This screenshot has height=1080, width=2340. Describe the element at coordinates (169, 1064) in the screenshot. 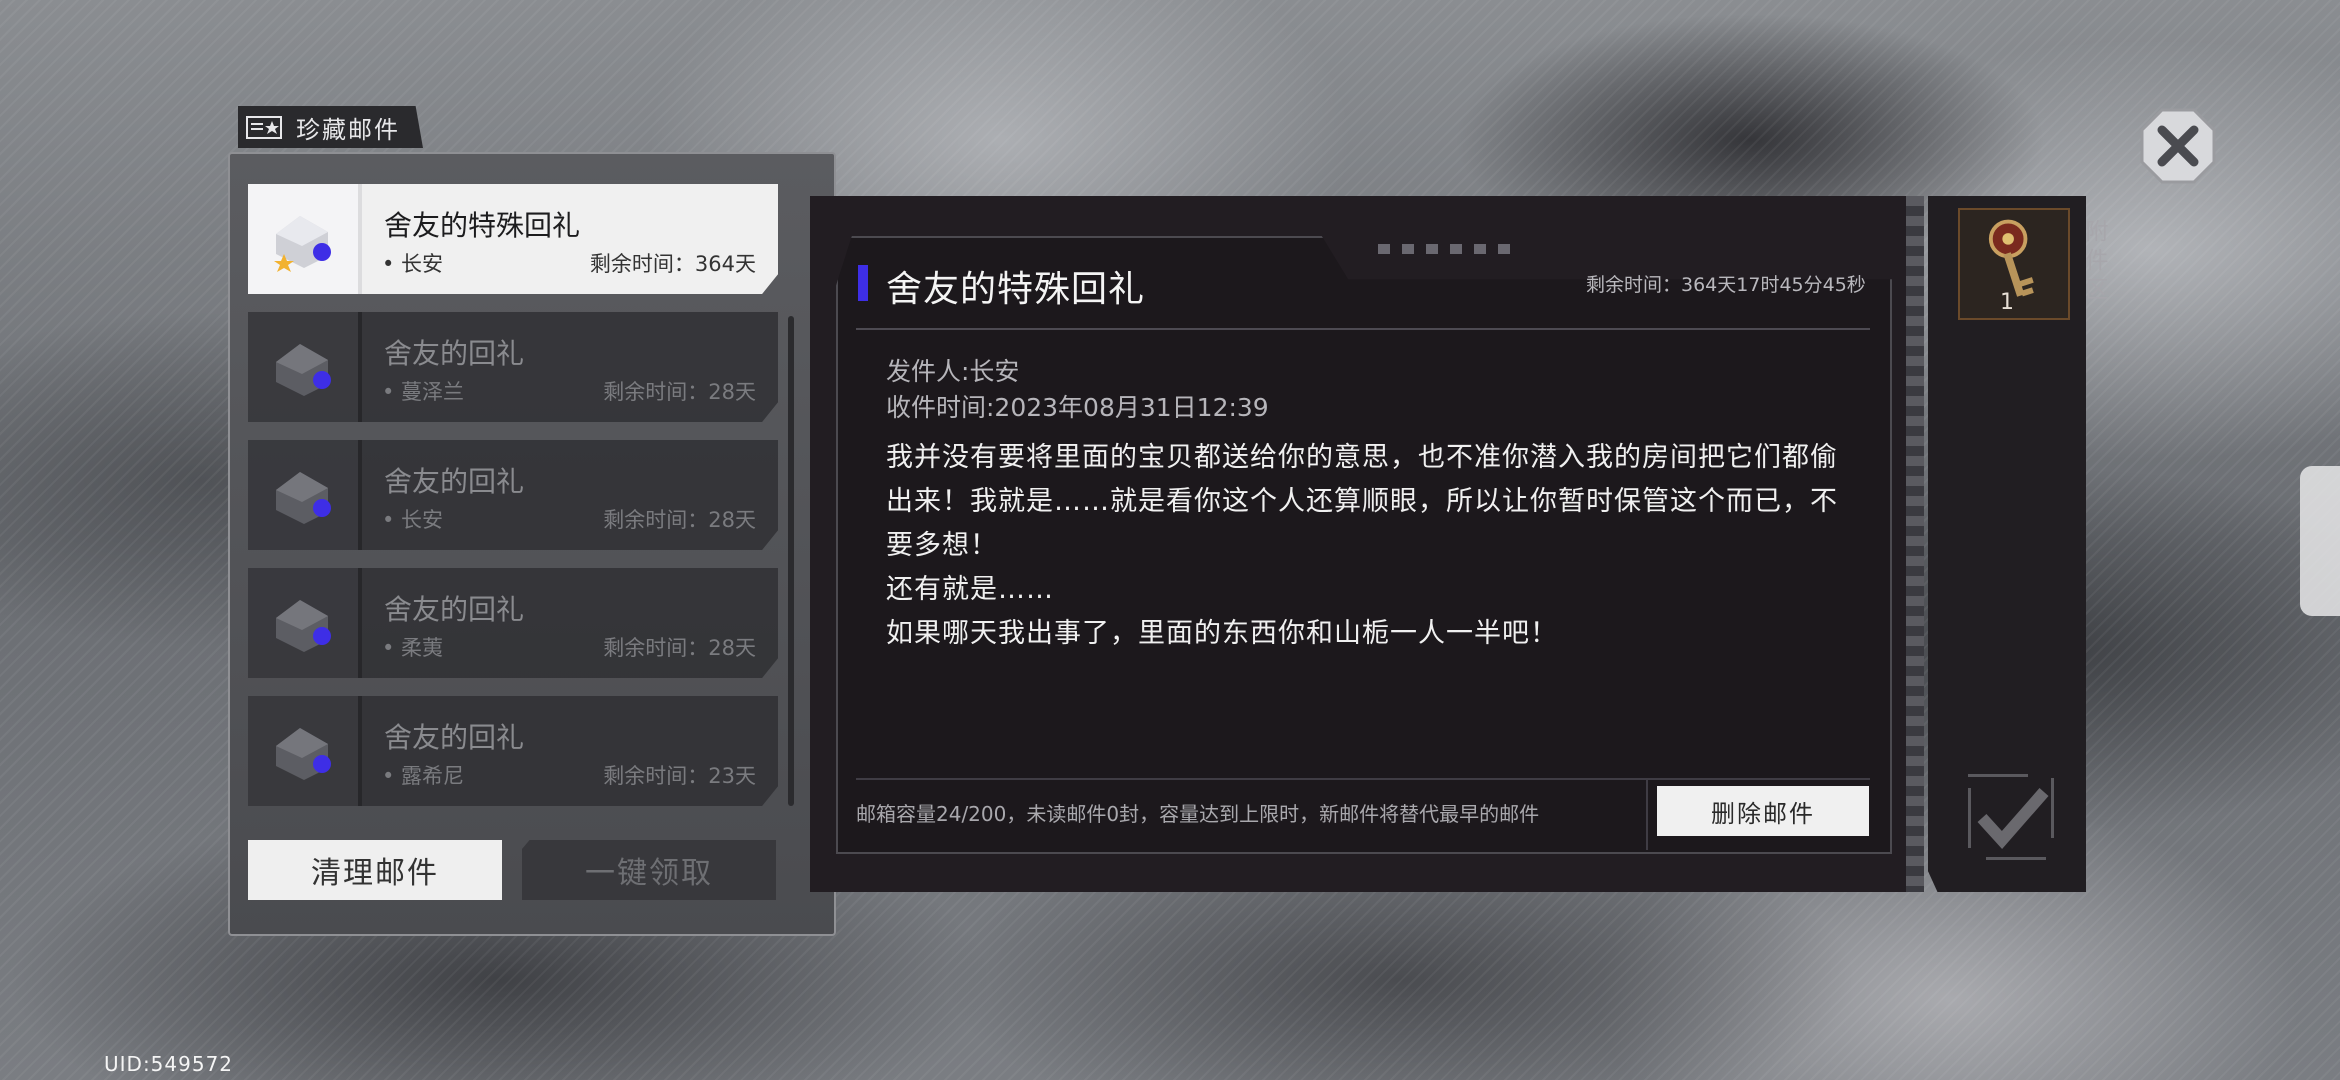

I see `user-id: UID:549572` at that location.